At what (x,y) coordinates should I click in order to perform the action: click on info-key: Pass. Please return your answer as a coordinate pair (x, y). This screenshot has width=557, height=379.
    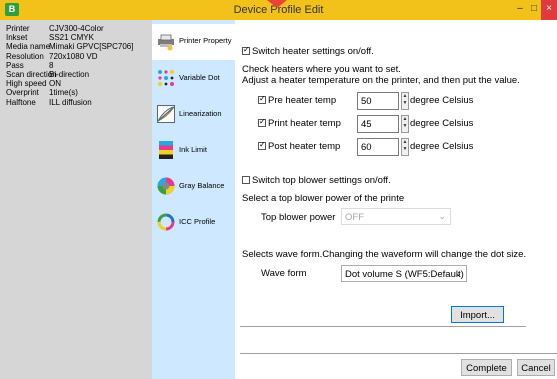
    Looking at the image, I should click on (15, 65).